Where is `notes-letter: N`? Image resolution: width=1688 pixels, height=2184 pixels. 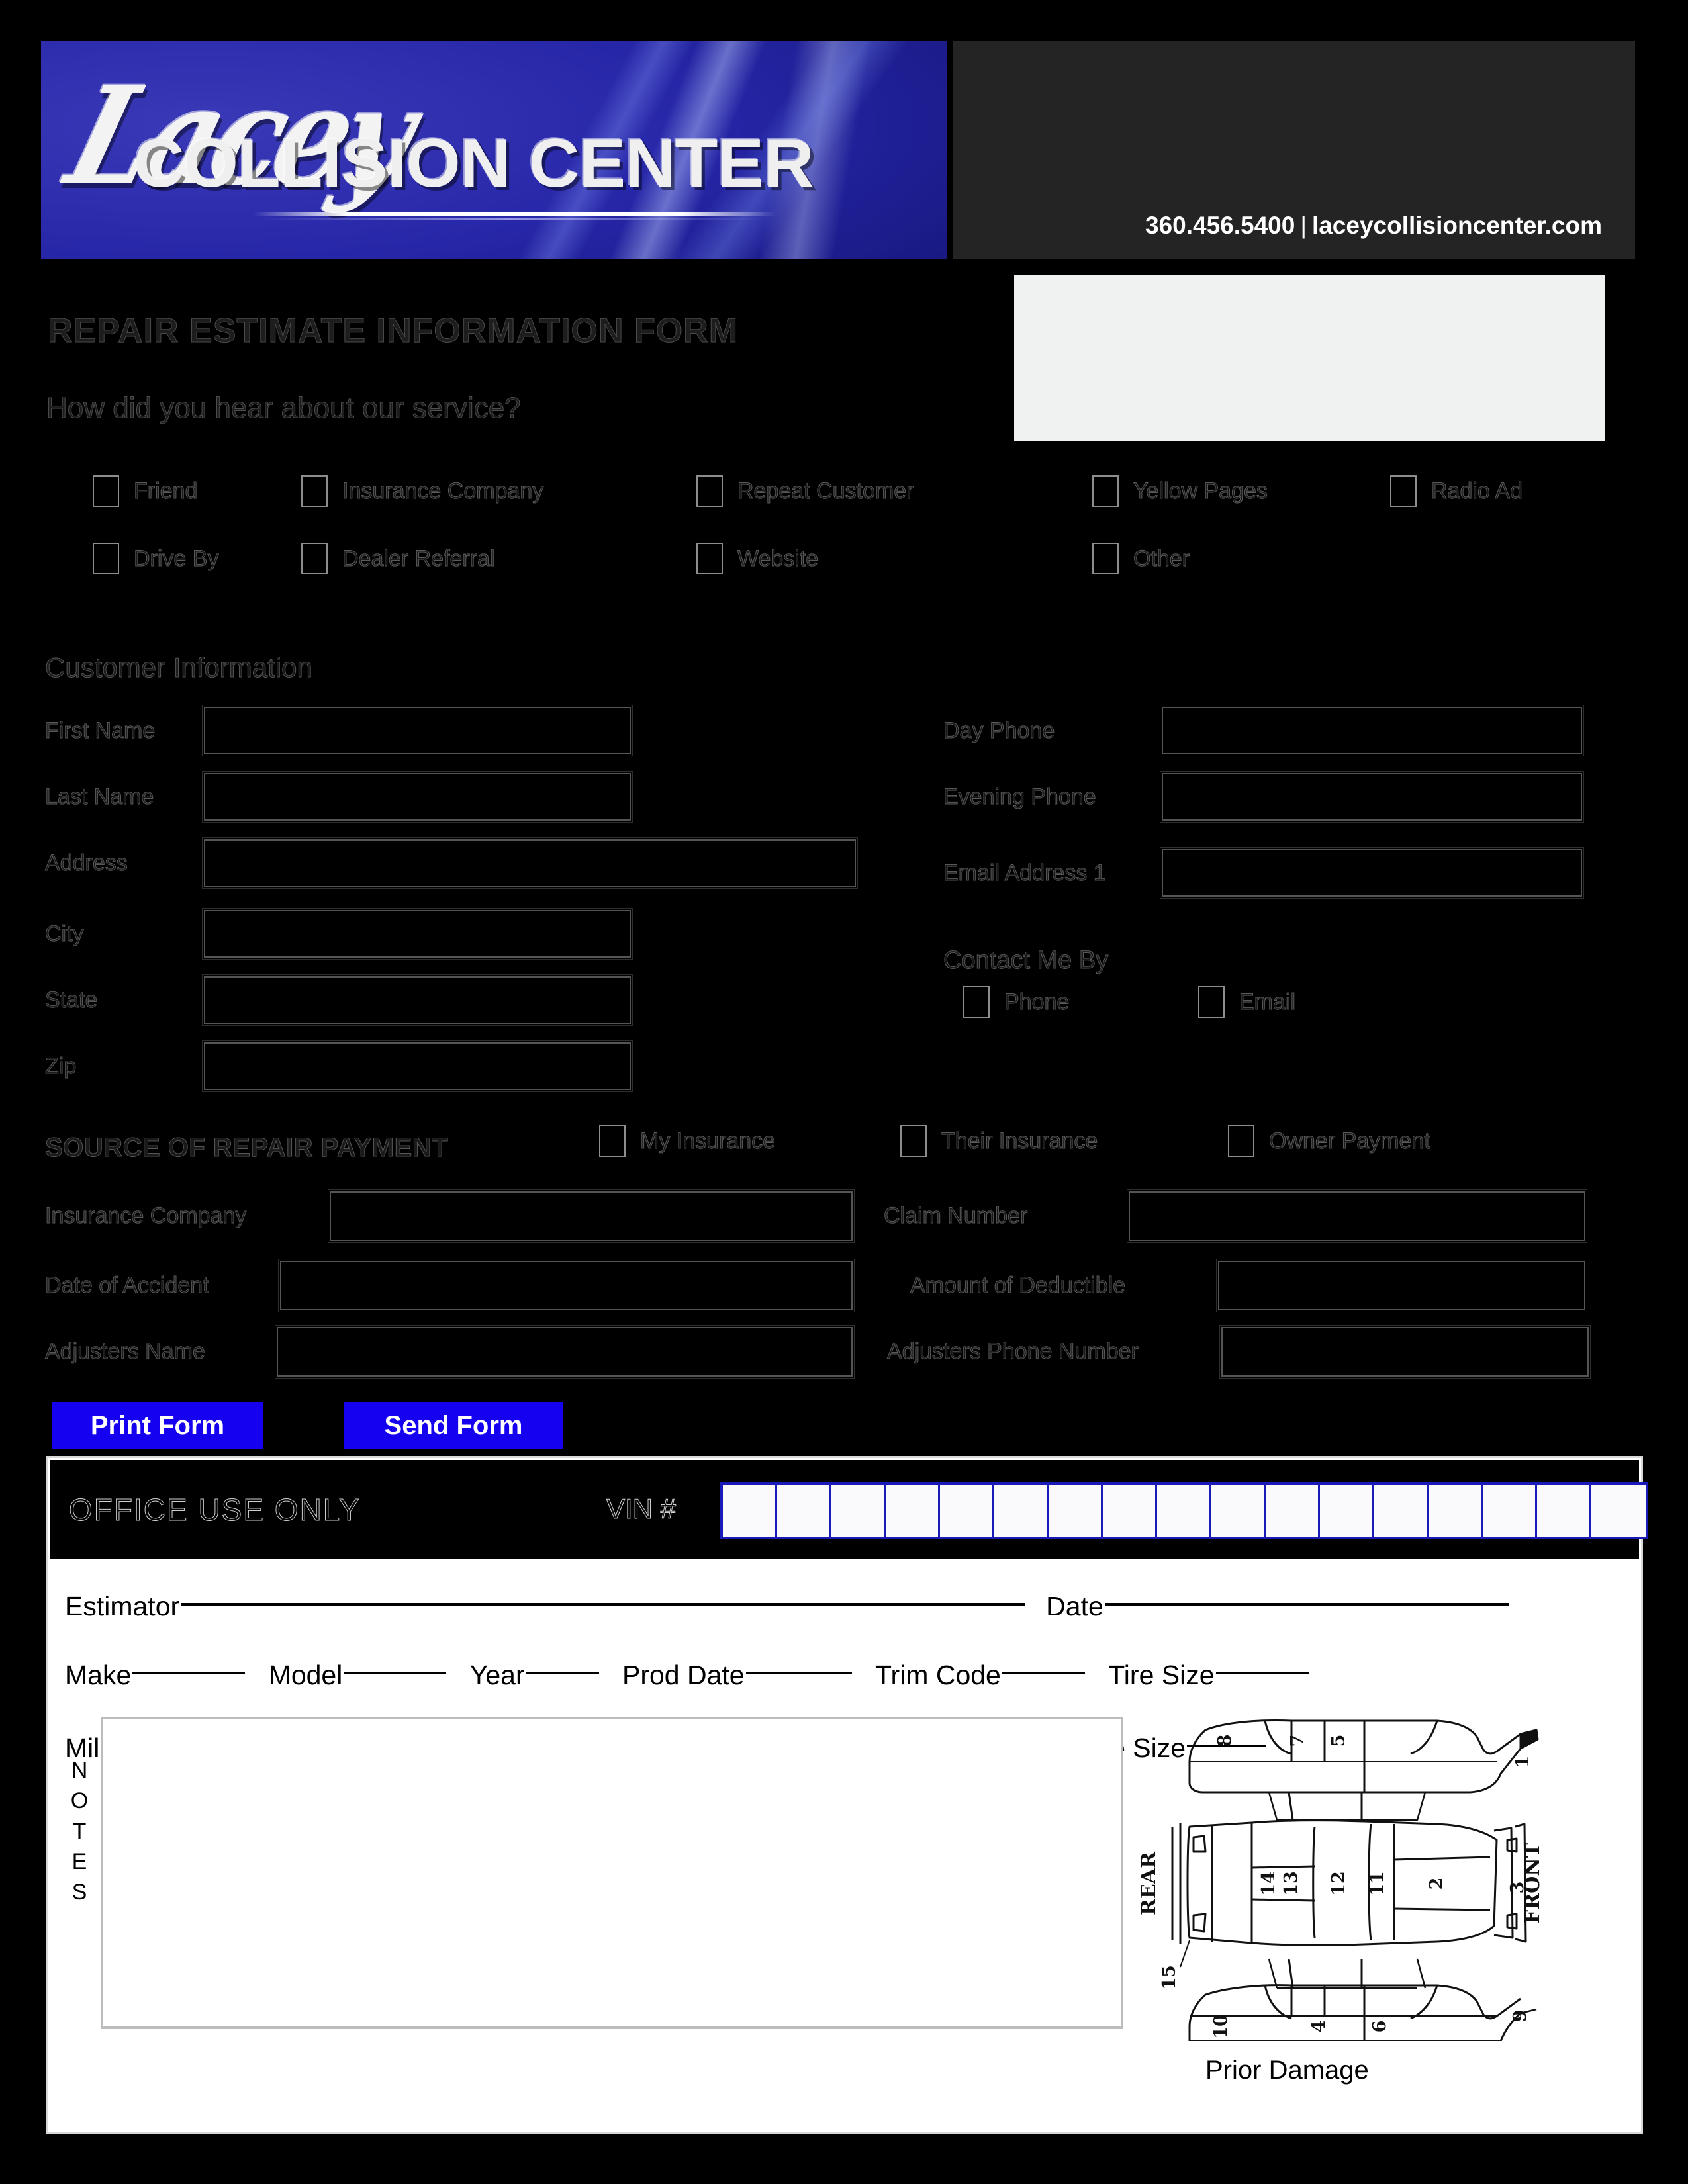 notes-letter: N is located at coordinates (79, 1770).